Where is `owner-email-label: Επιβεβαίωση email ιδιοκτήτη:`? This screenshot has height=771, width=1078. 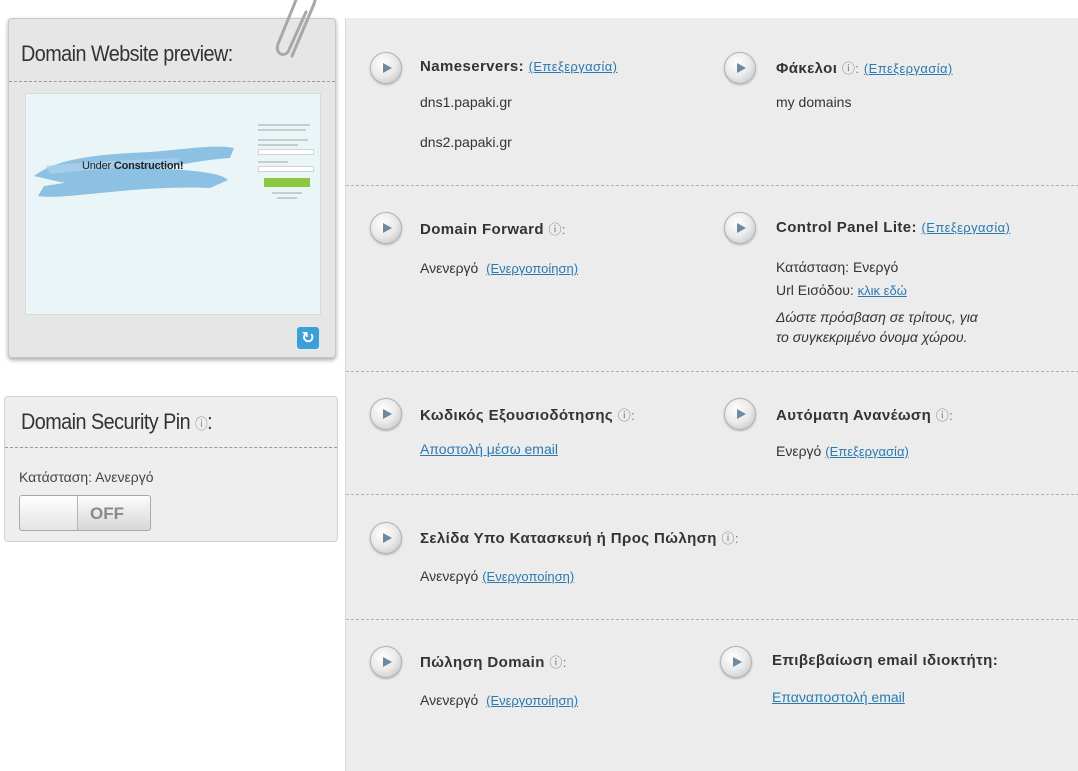
owner-email-label: Επιβεβαίωση email ιδιοκτήτη: is located at coordinates (885, 660).